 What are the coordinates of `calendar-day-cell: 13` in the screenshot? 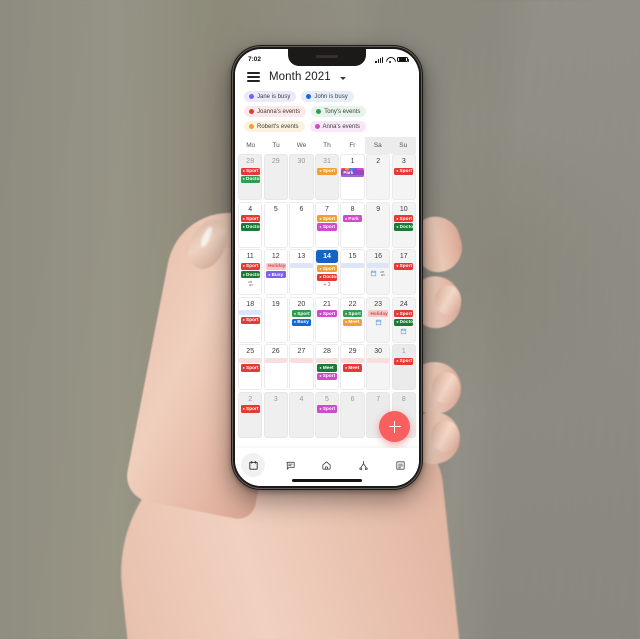 It's located at (301, 272).